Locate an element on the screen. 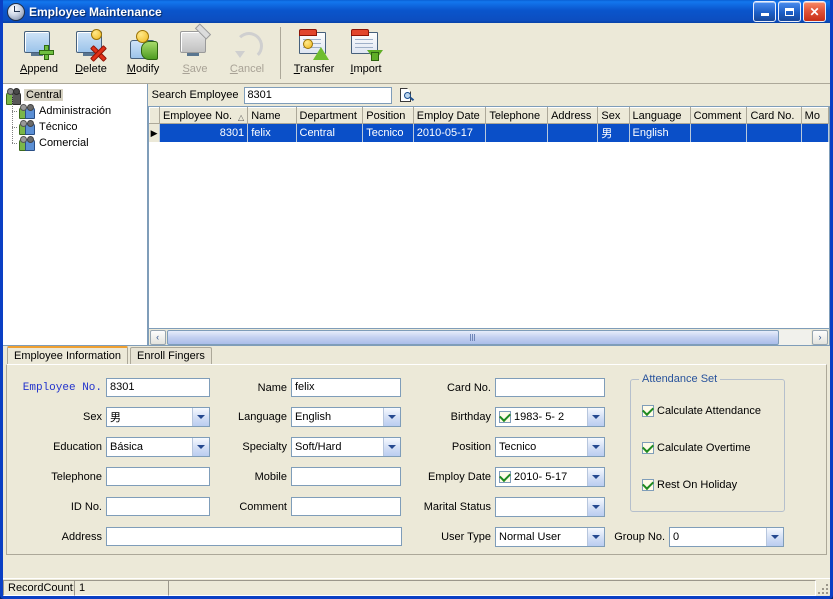 The height and width of the screenshot is (599, 833). tree-node-tecnico: Técnico is located at coordinates (76, 123).